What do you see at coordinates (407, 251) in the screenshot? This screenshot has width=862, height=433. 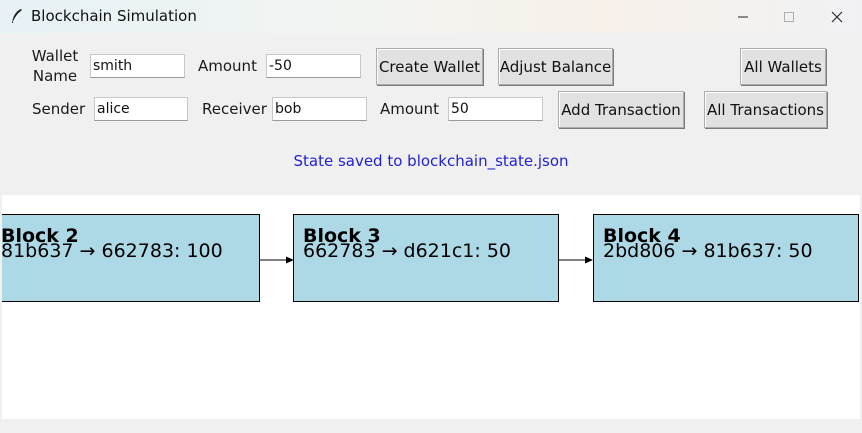 I see `block-transaction: 662783 → d621c1: 50` at bounding box center [407, 251].